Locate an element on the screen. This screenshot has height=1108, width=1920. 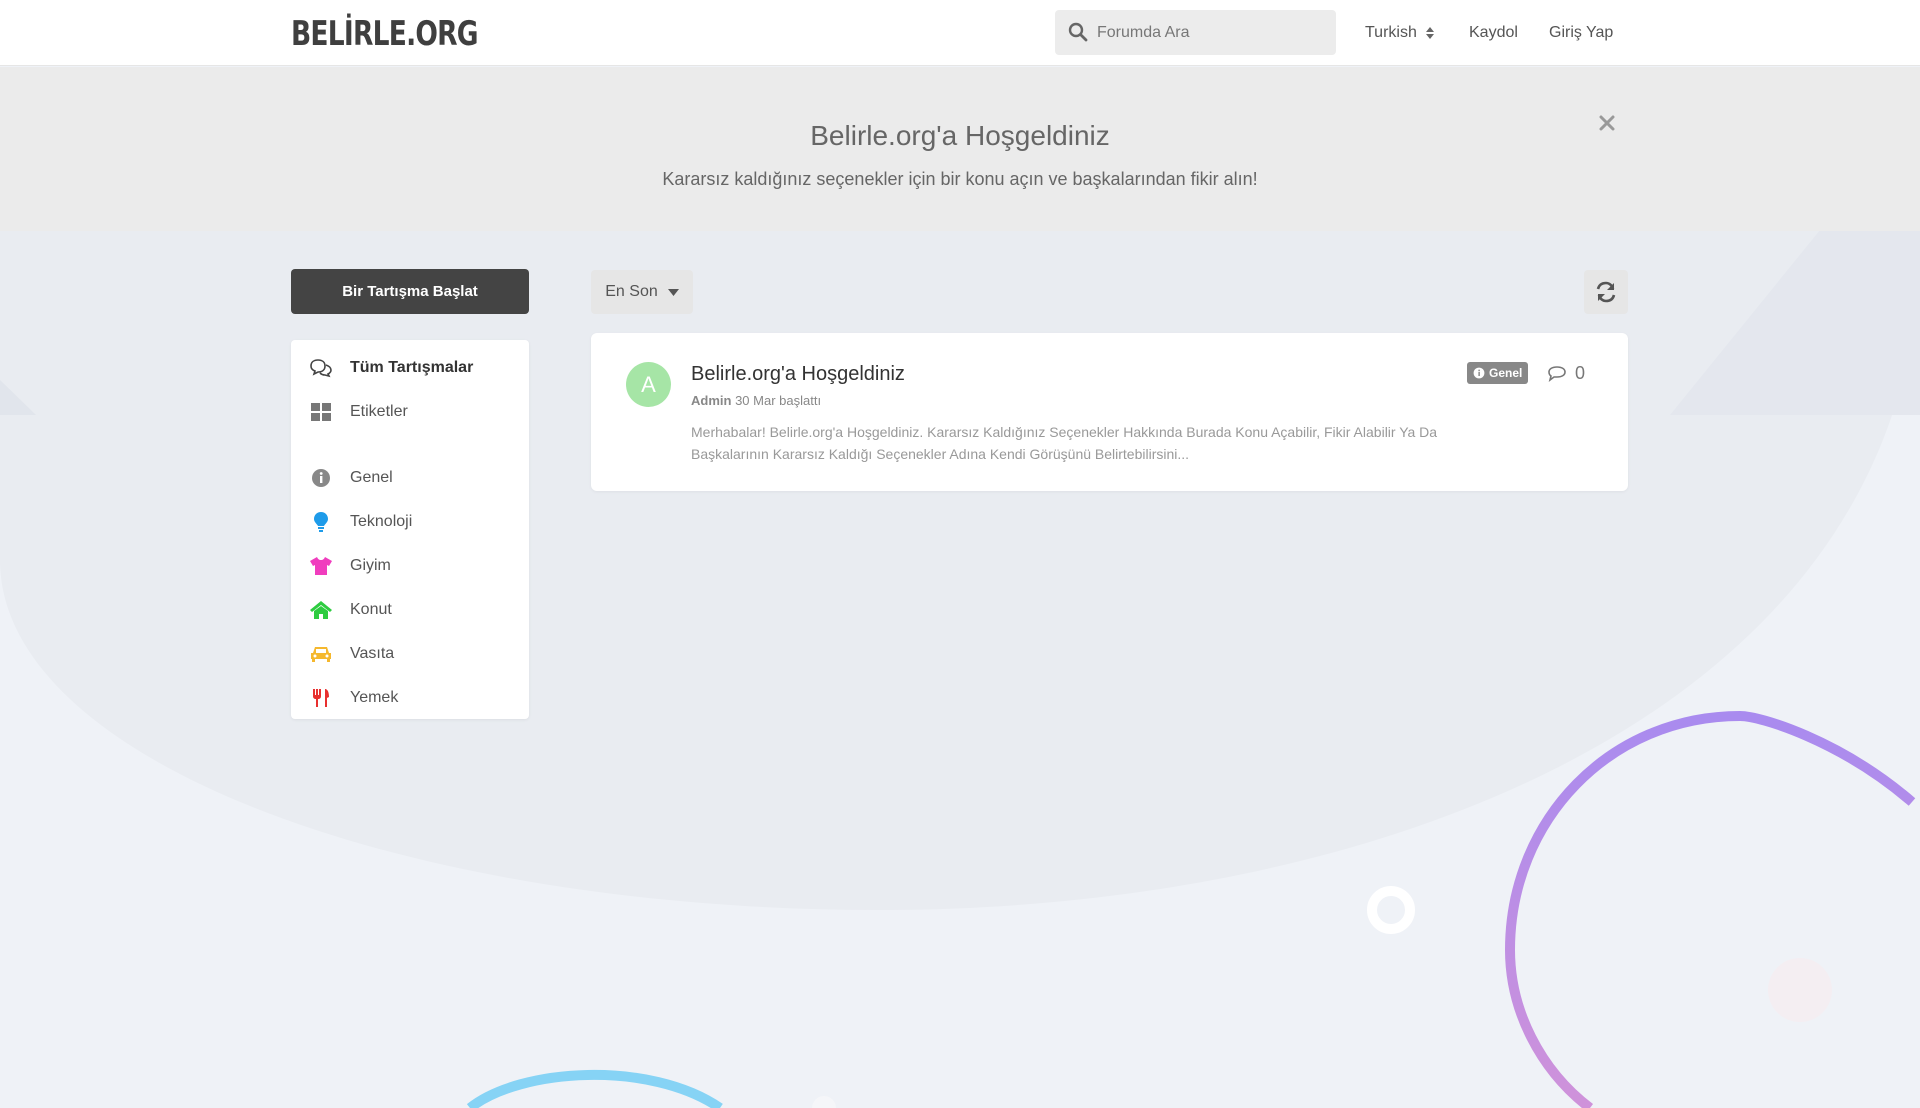
refresh-button is located at coordinates (1606, 292).